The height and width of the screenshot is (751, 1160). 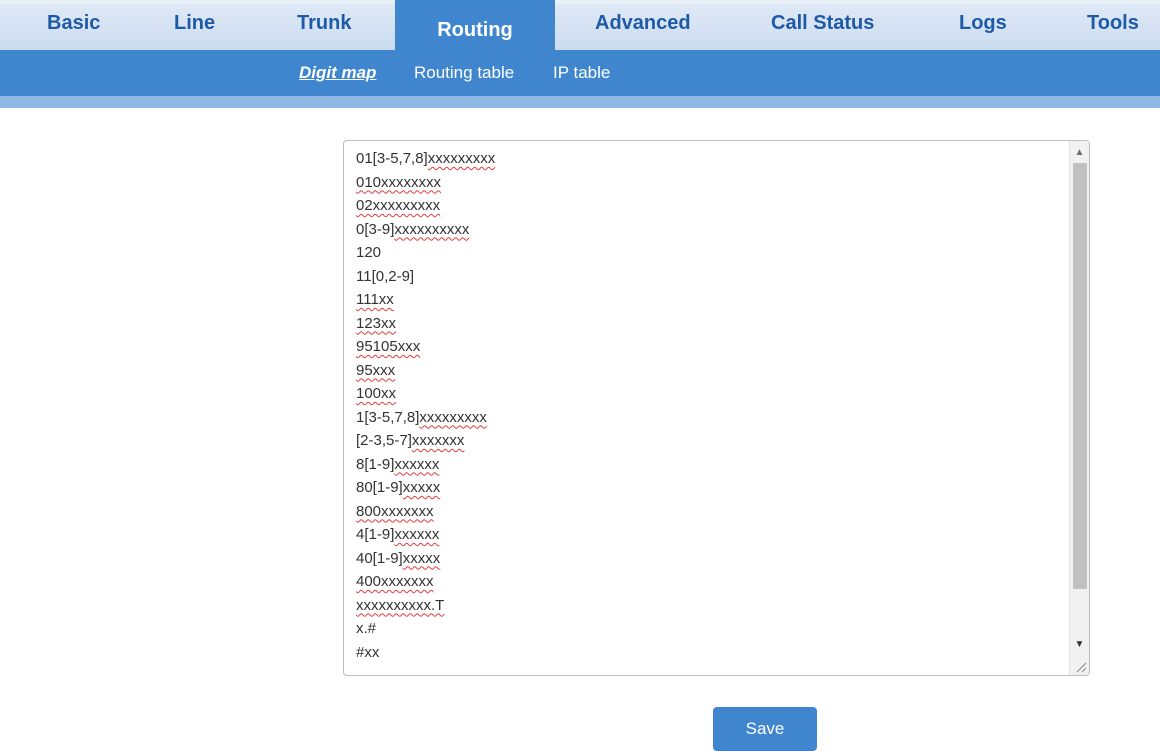 I want to click on digit-map-line: 800xxxxxxx, so click(x=395, y=511).